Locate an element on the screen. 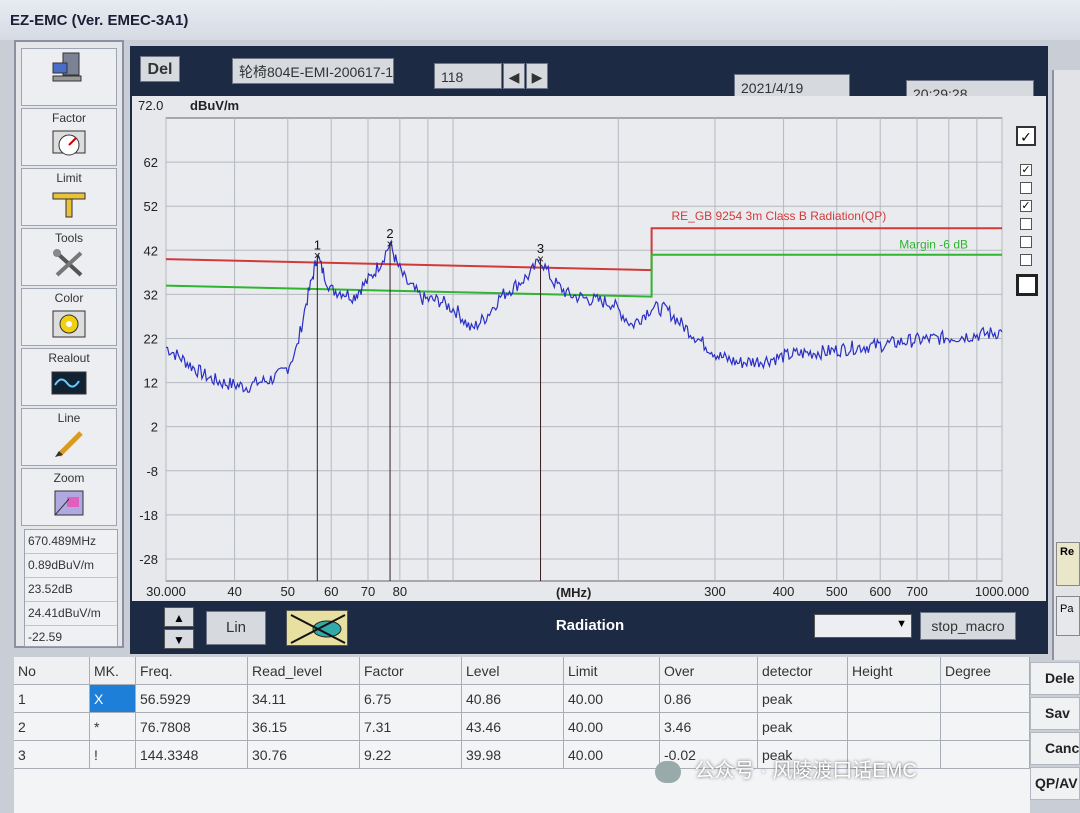  right-panel-button-re: Re is located at coordinates (1068, 564).